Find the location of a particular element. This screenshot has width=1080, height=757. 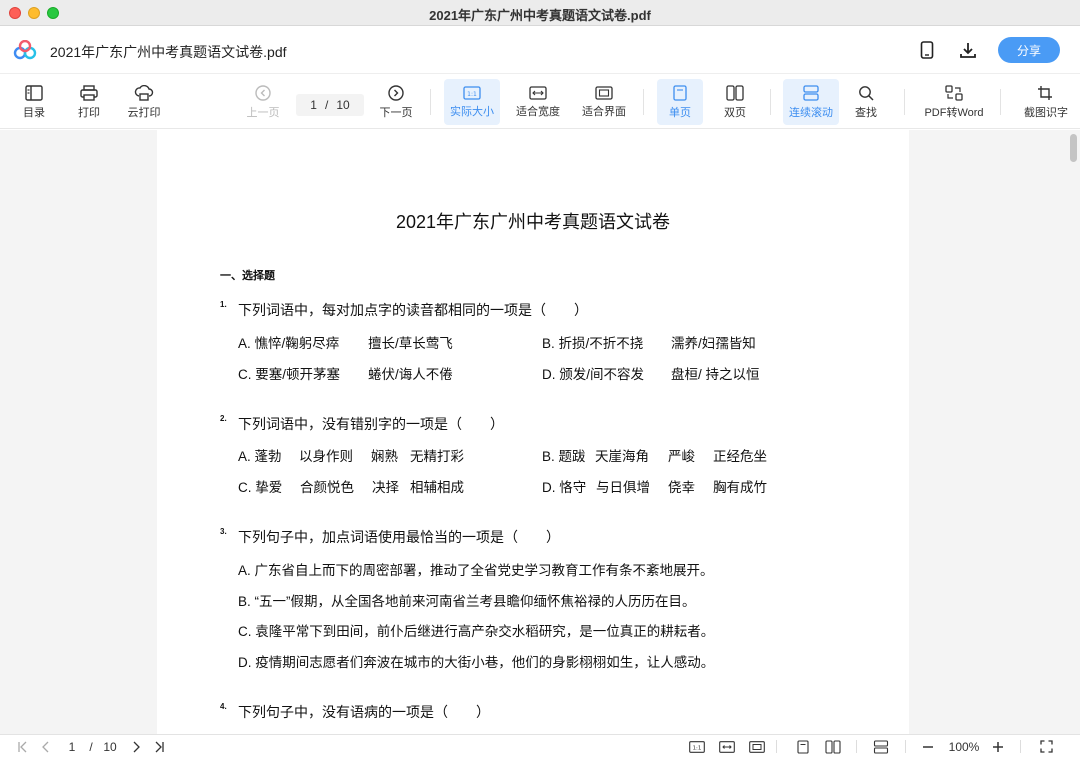

option: 濡养/妇孺皆知 is located at coordinates (713, 343).